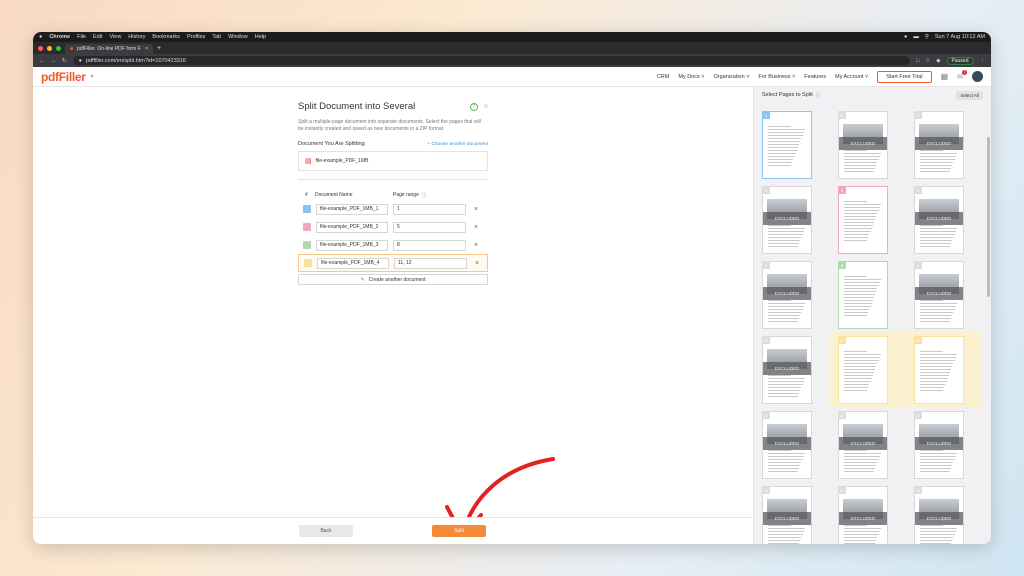 This screenshot has height=576, width=1024. What do you see at coordinates (945, 76) in the screenshot?
I see `apps-grid-icon: ▦` at bounding box center [945, 76].